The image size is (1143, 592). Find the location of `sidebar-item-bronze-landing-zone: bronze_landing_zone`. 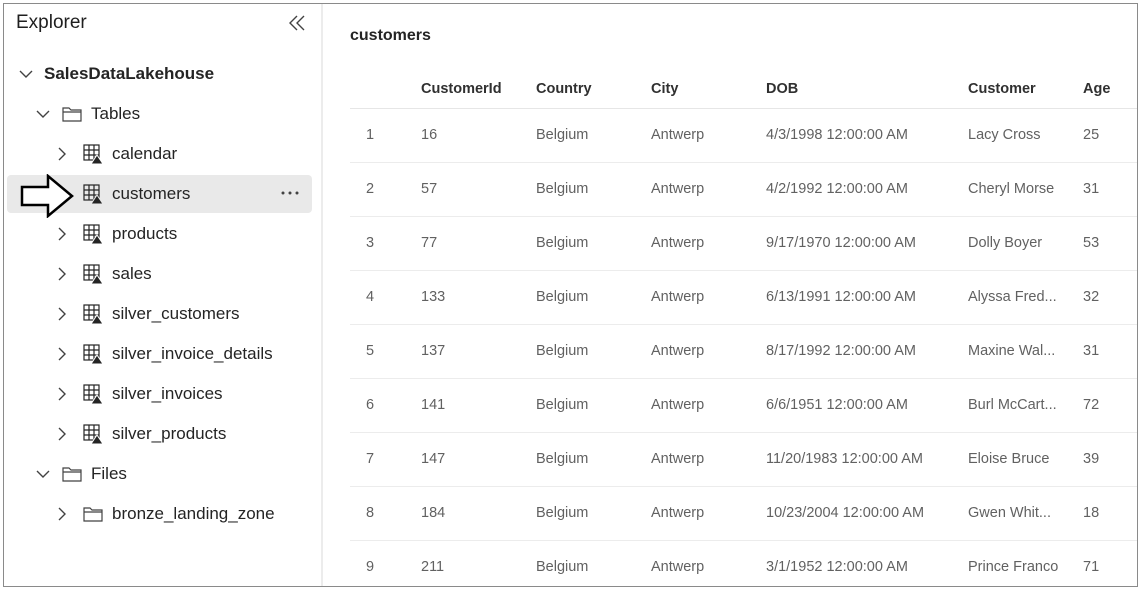

sidebar-item-bronze-landing-zone: bronze_landing_zone is located at coordinates (158, 514).